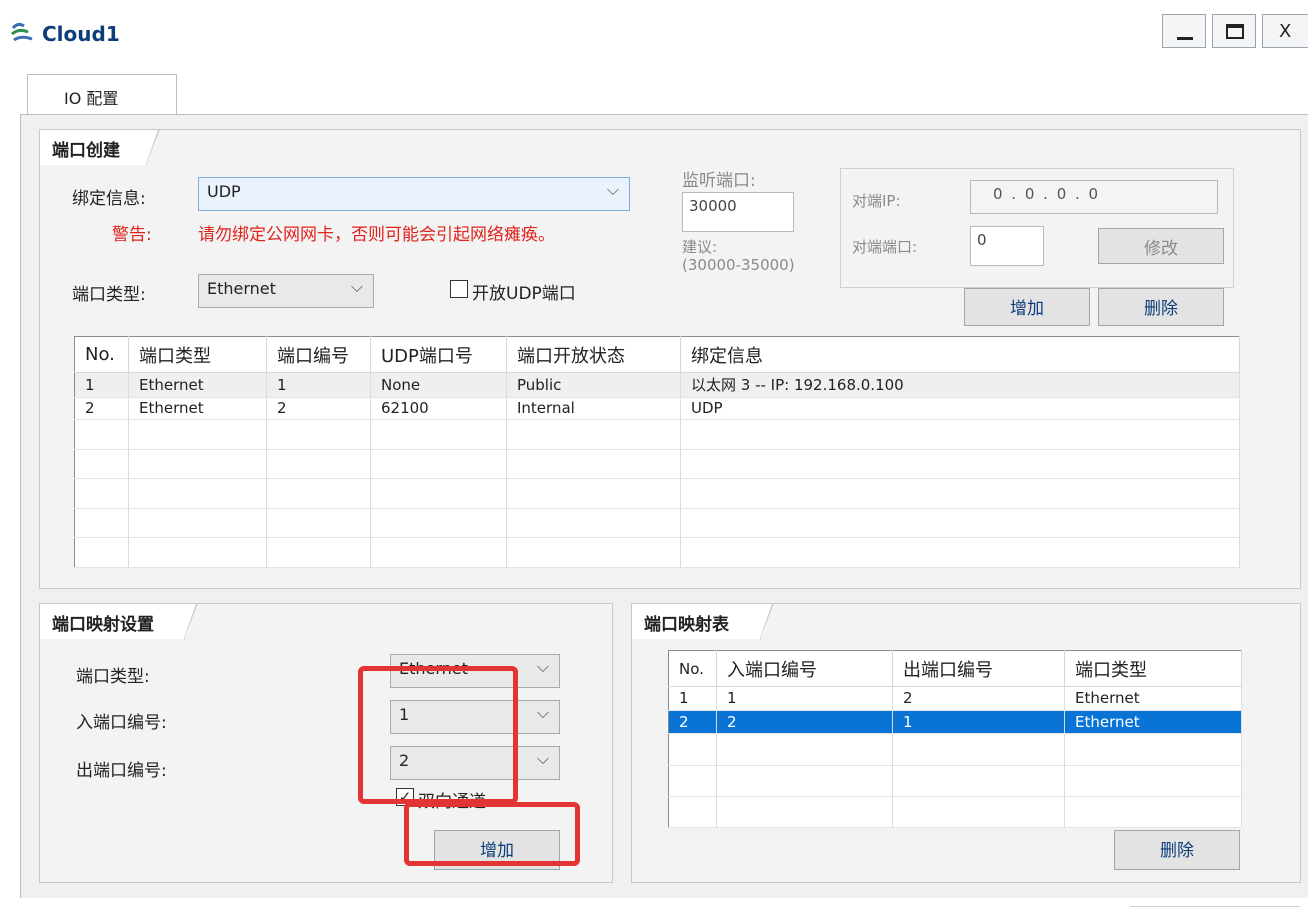 Image resolution: width=1308 pixels, height=914 pixels. Describe the element at coordinates (1185, 38) in the screenshot. I see `minimize-icon` at that location.